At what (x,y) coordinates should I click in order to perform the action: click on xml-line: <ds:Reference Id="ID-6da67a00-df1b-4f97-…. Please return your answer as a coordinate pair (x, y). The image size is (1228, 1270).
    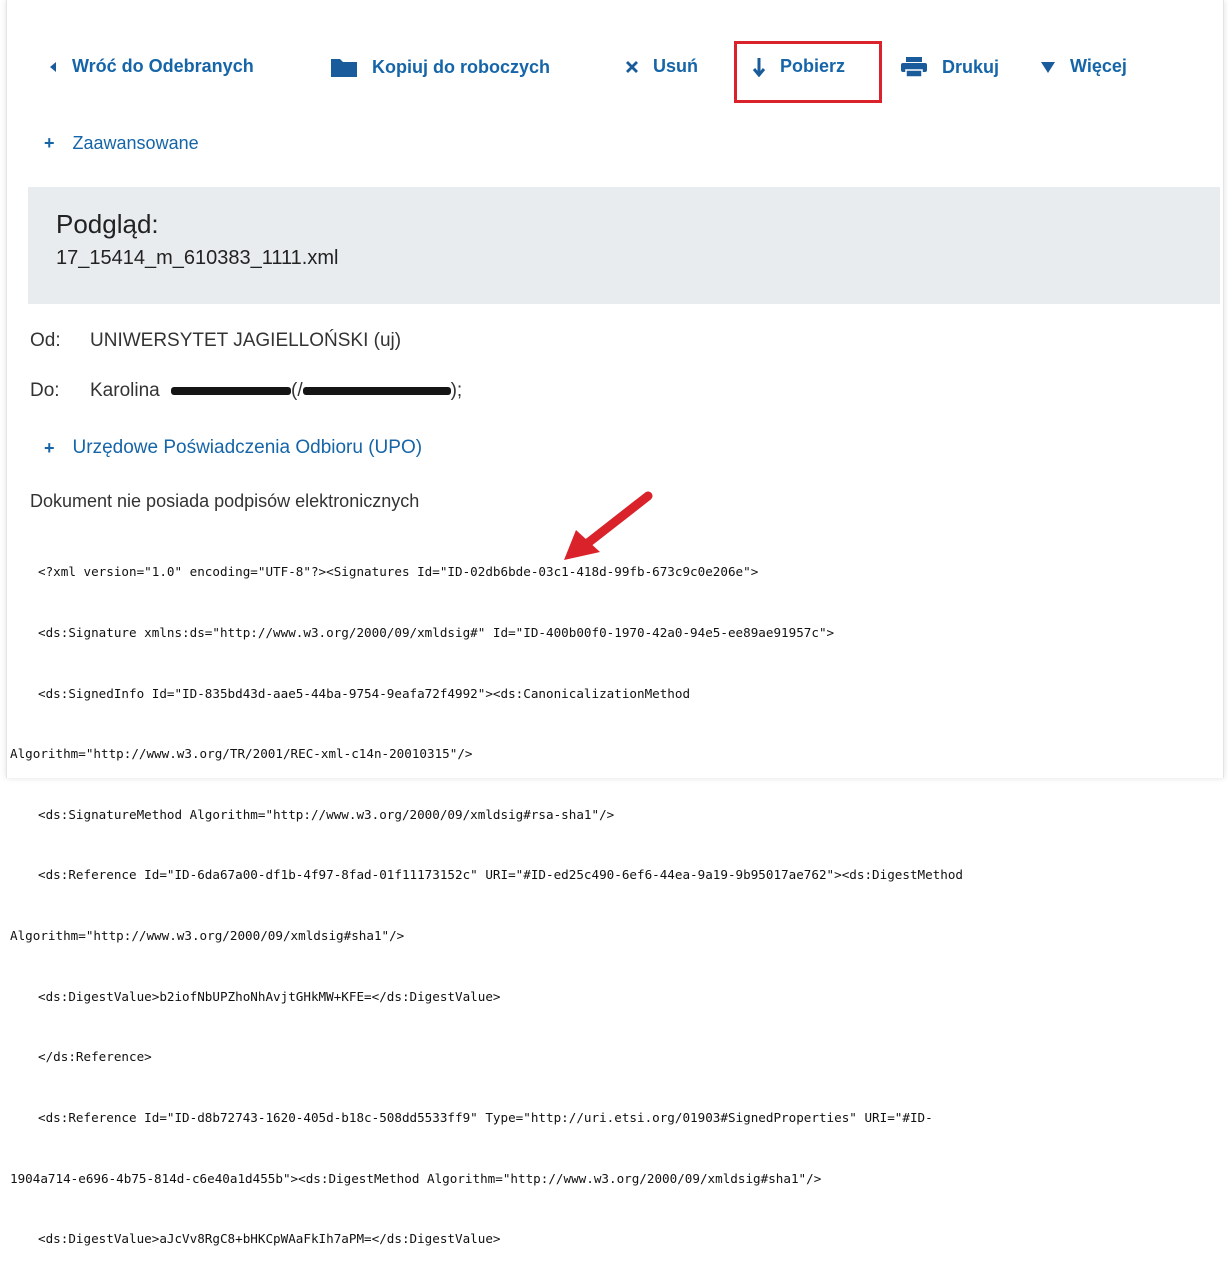
    Looking at the image, I should click on (501, 875).